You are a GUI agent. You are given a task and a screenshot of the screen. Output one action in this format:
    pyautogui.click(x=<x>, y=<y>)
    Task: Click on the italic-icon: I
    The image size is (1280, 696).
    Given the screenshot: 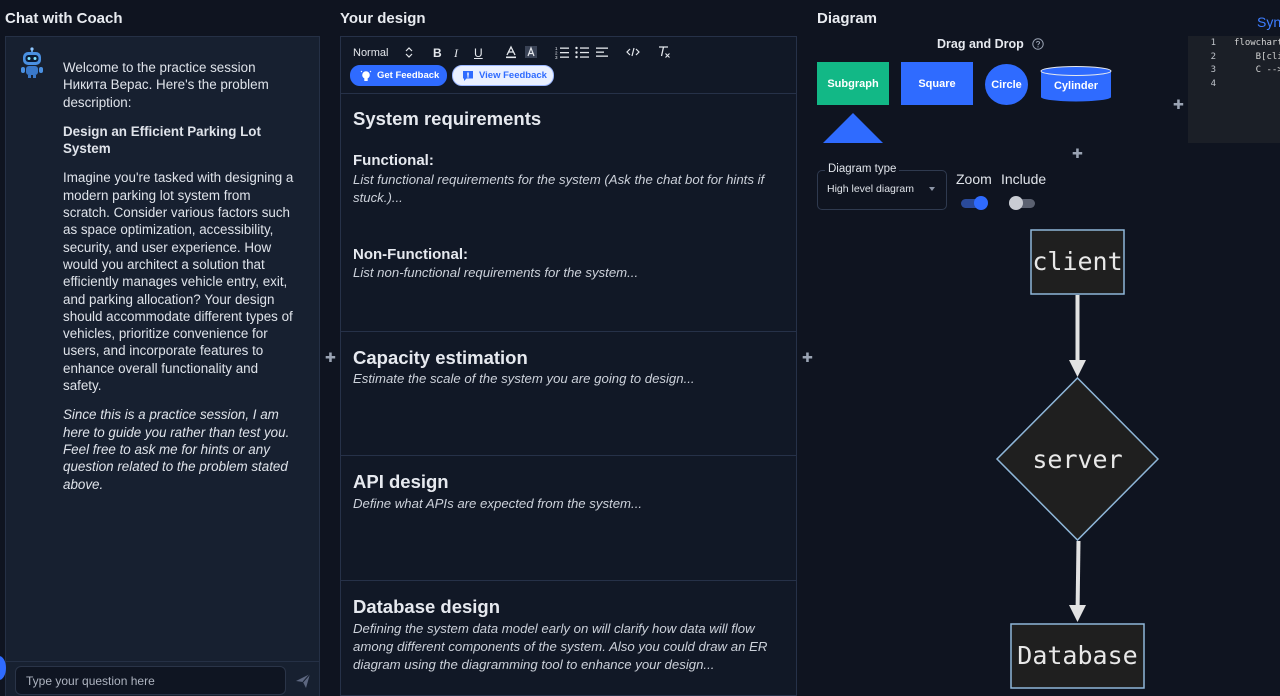 What is the action you would take?
    pyautogui.click(x=456, y=53)
    